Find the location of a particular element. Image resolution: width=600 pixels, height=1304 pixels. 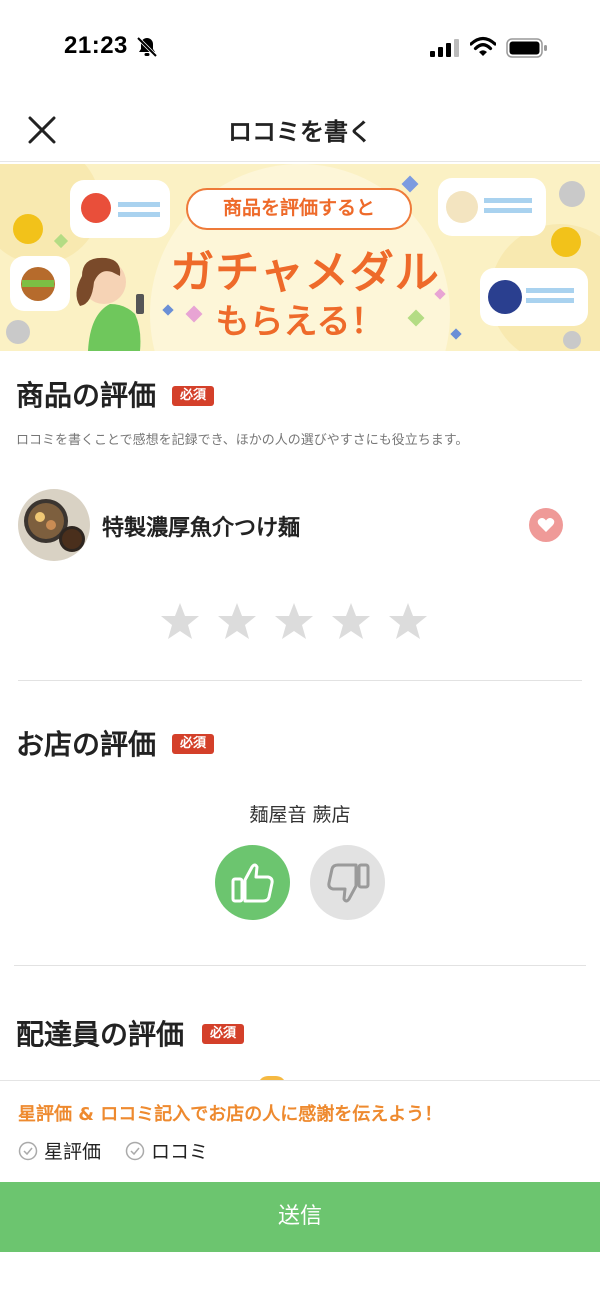

thumbs-up-button is located at coordinates (252, 882).